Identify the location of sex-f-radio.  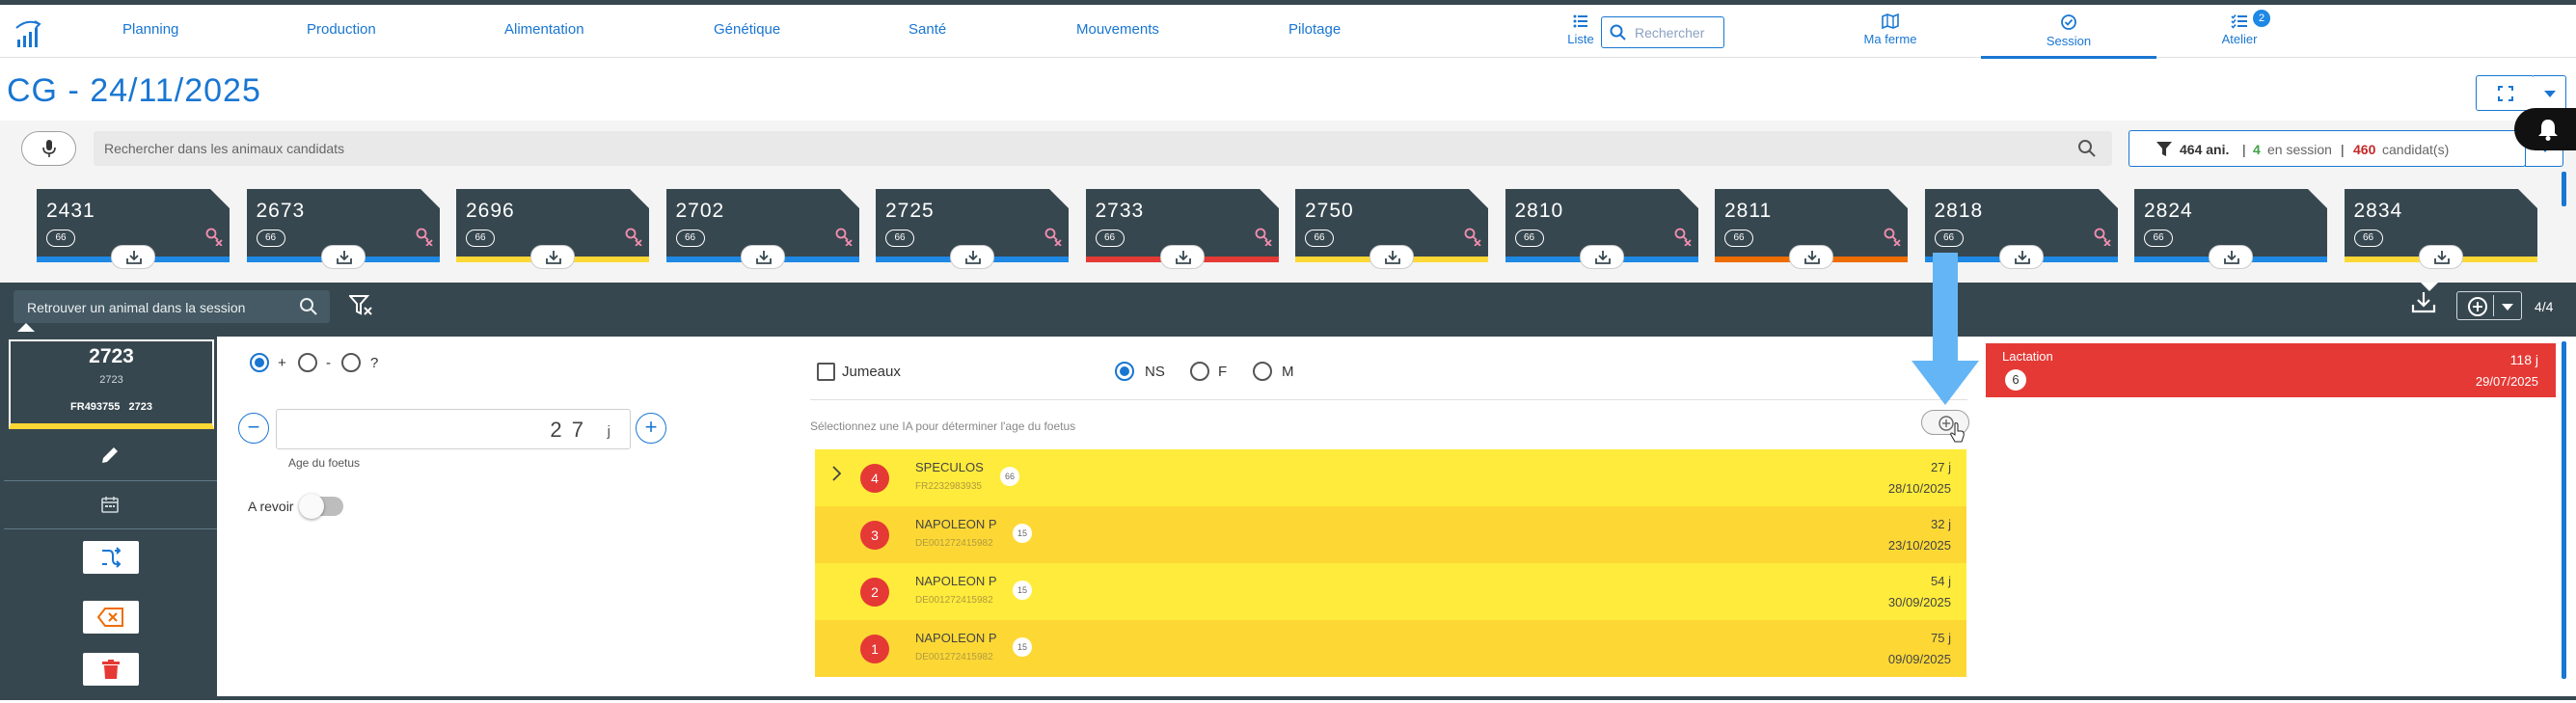
(1199, 372).